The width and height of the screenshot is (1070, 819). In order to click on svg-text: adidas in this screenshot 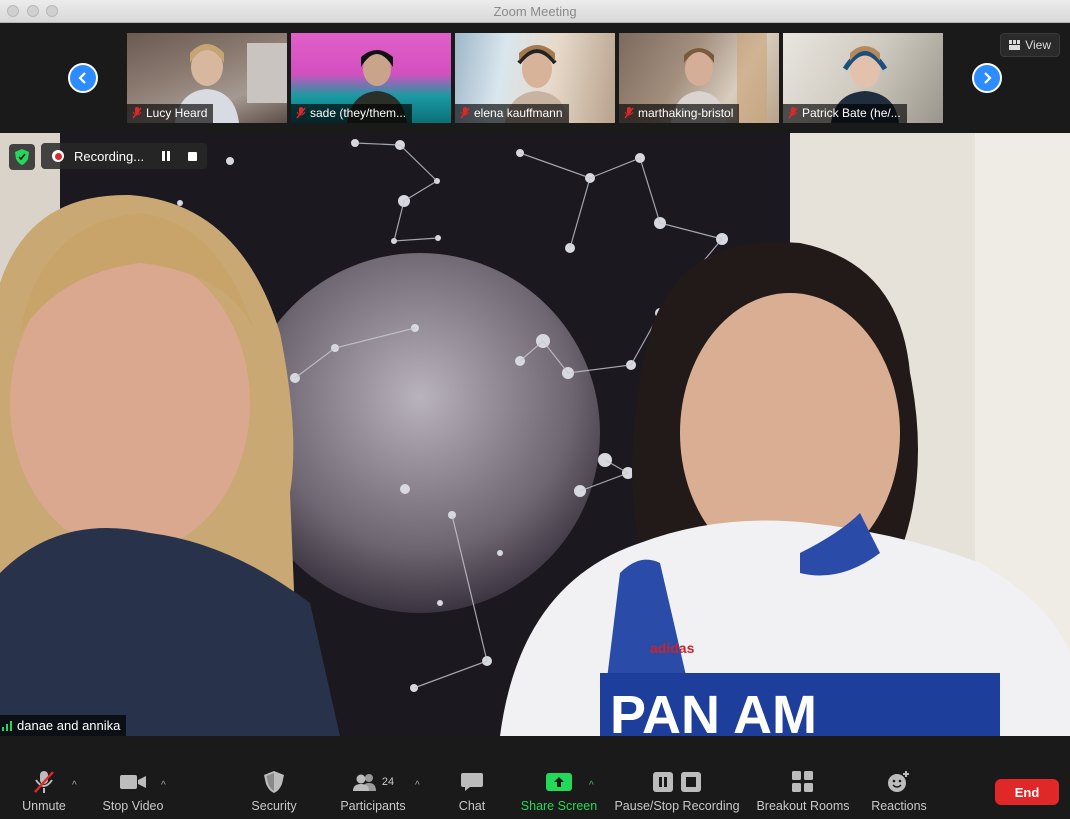, I will do `click(672, 648)`.